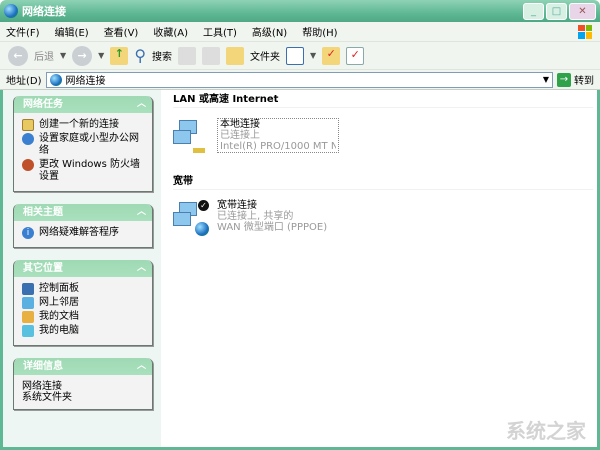 This screenshot has width=600, height=450. Describe the element at coordinates (235, 55) in the screenshot. I see `folders-icon` at that location.